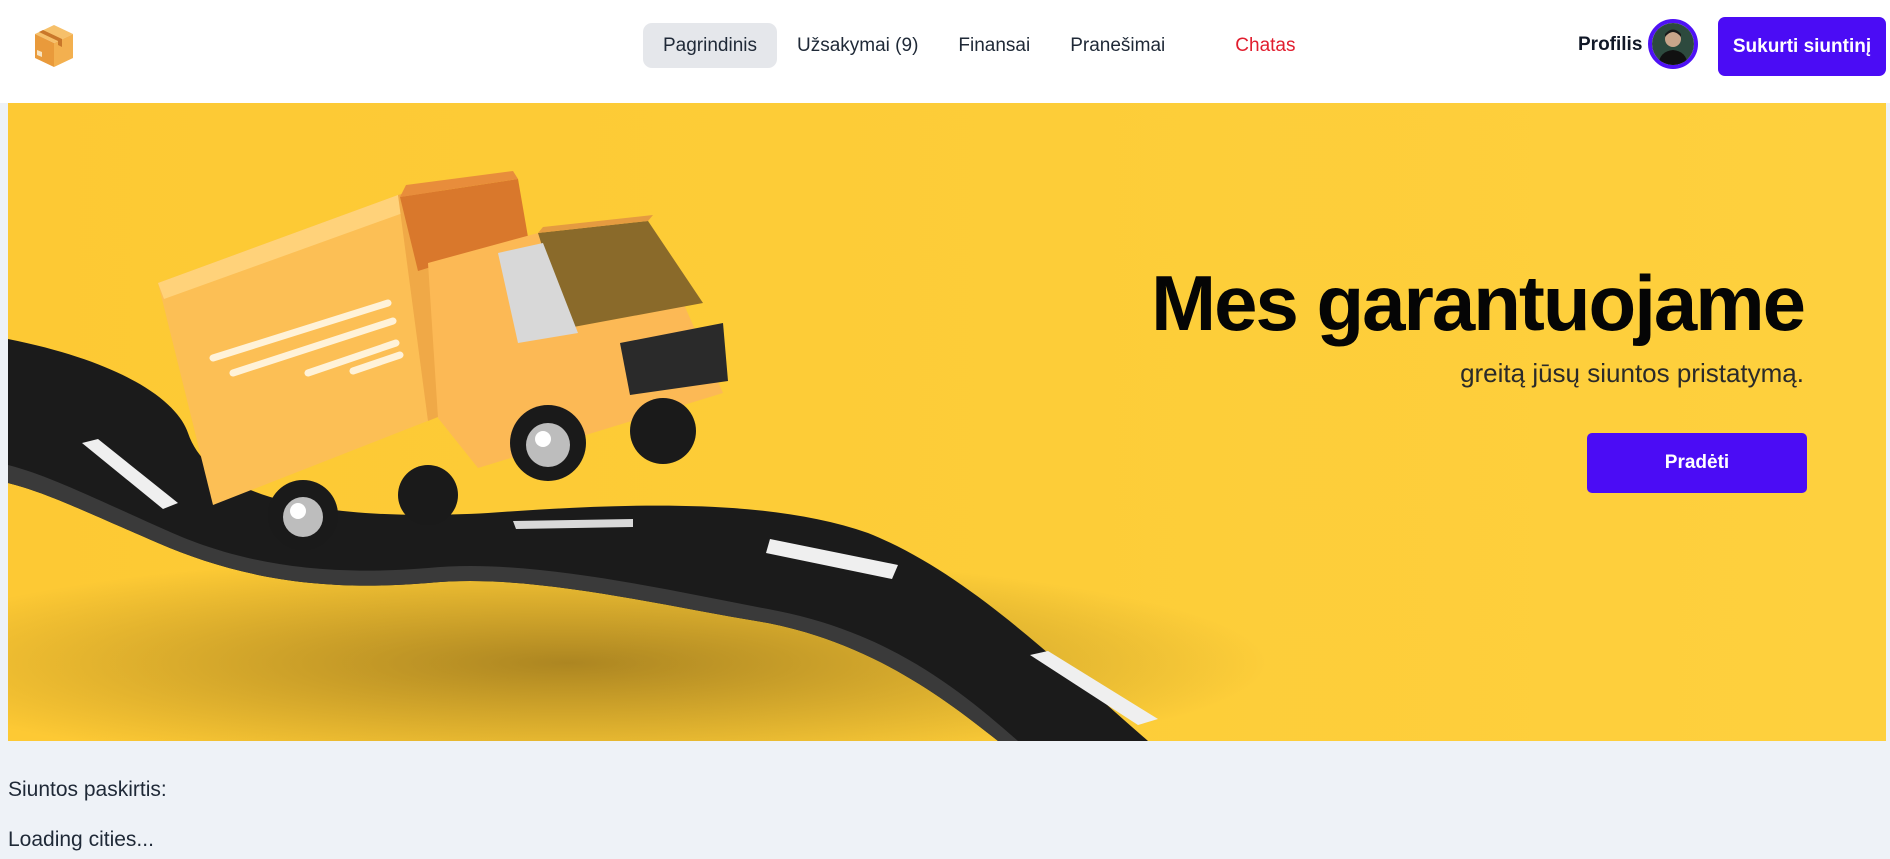  I want to click on nav-item-home: Pagrindinis, so click(710, 45).